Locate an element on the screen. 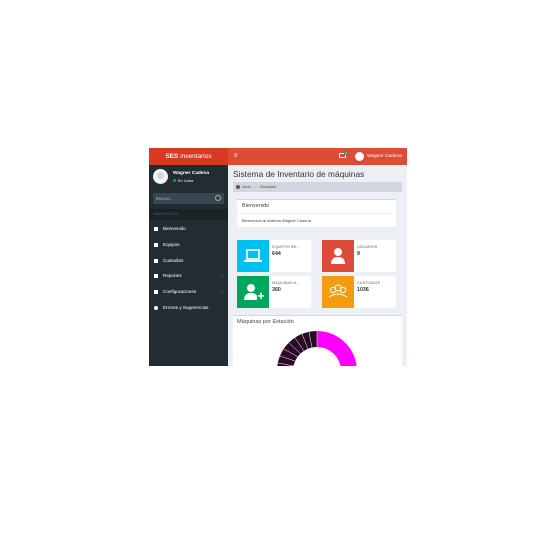 The image size is (558, 558). sidebar-item-label: Configuraciones is located at coordinates (180, 291).